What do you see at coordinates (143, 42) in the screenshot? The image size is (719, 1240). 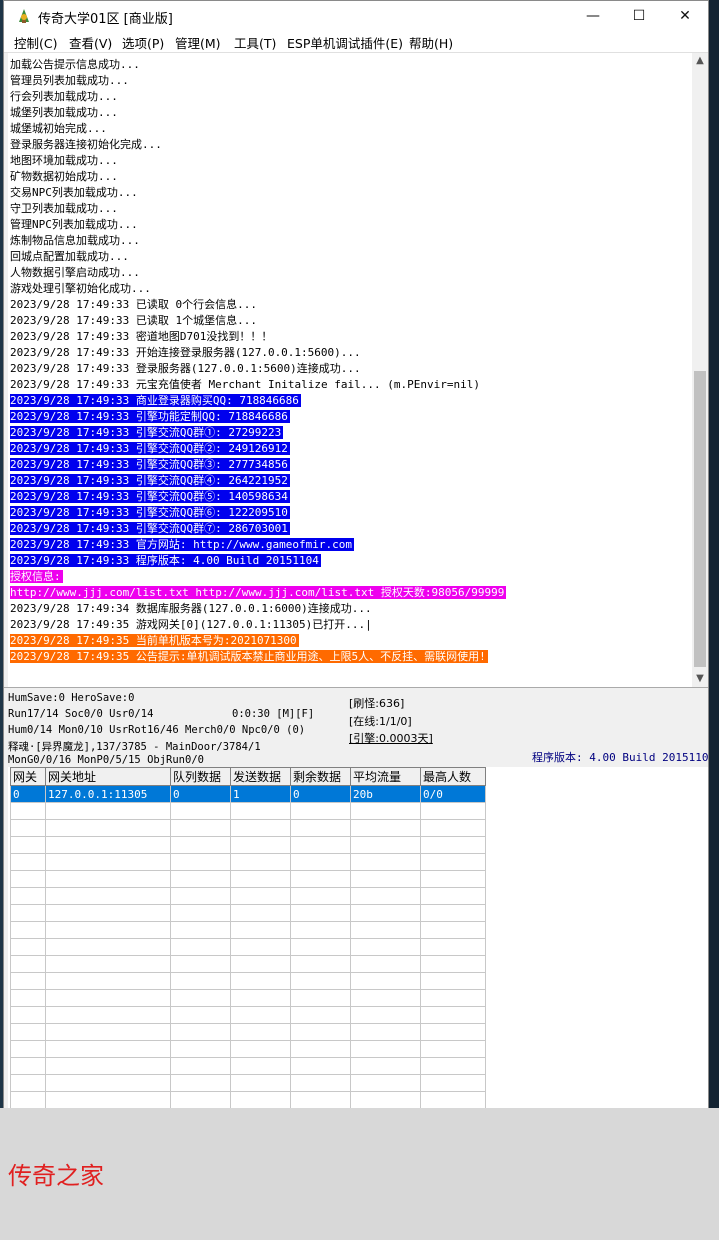 I see `menu-options: 选项(P)` at bounding box center [143, 42].